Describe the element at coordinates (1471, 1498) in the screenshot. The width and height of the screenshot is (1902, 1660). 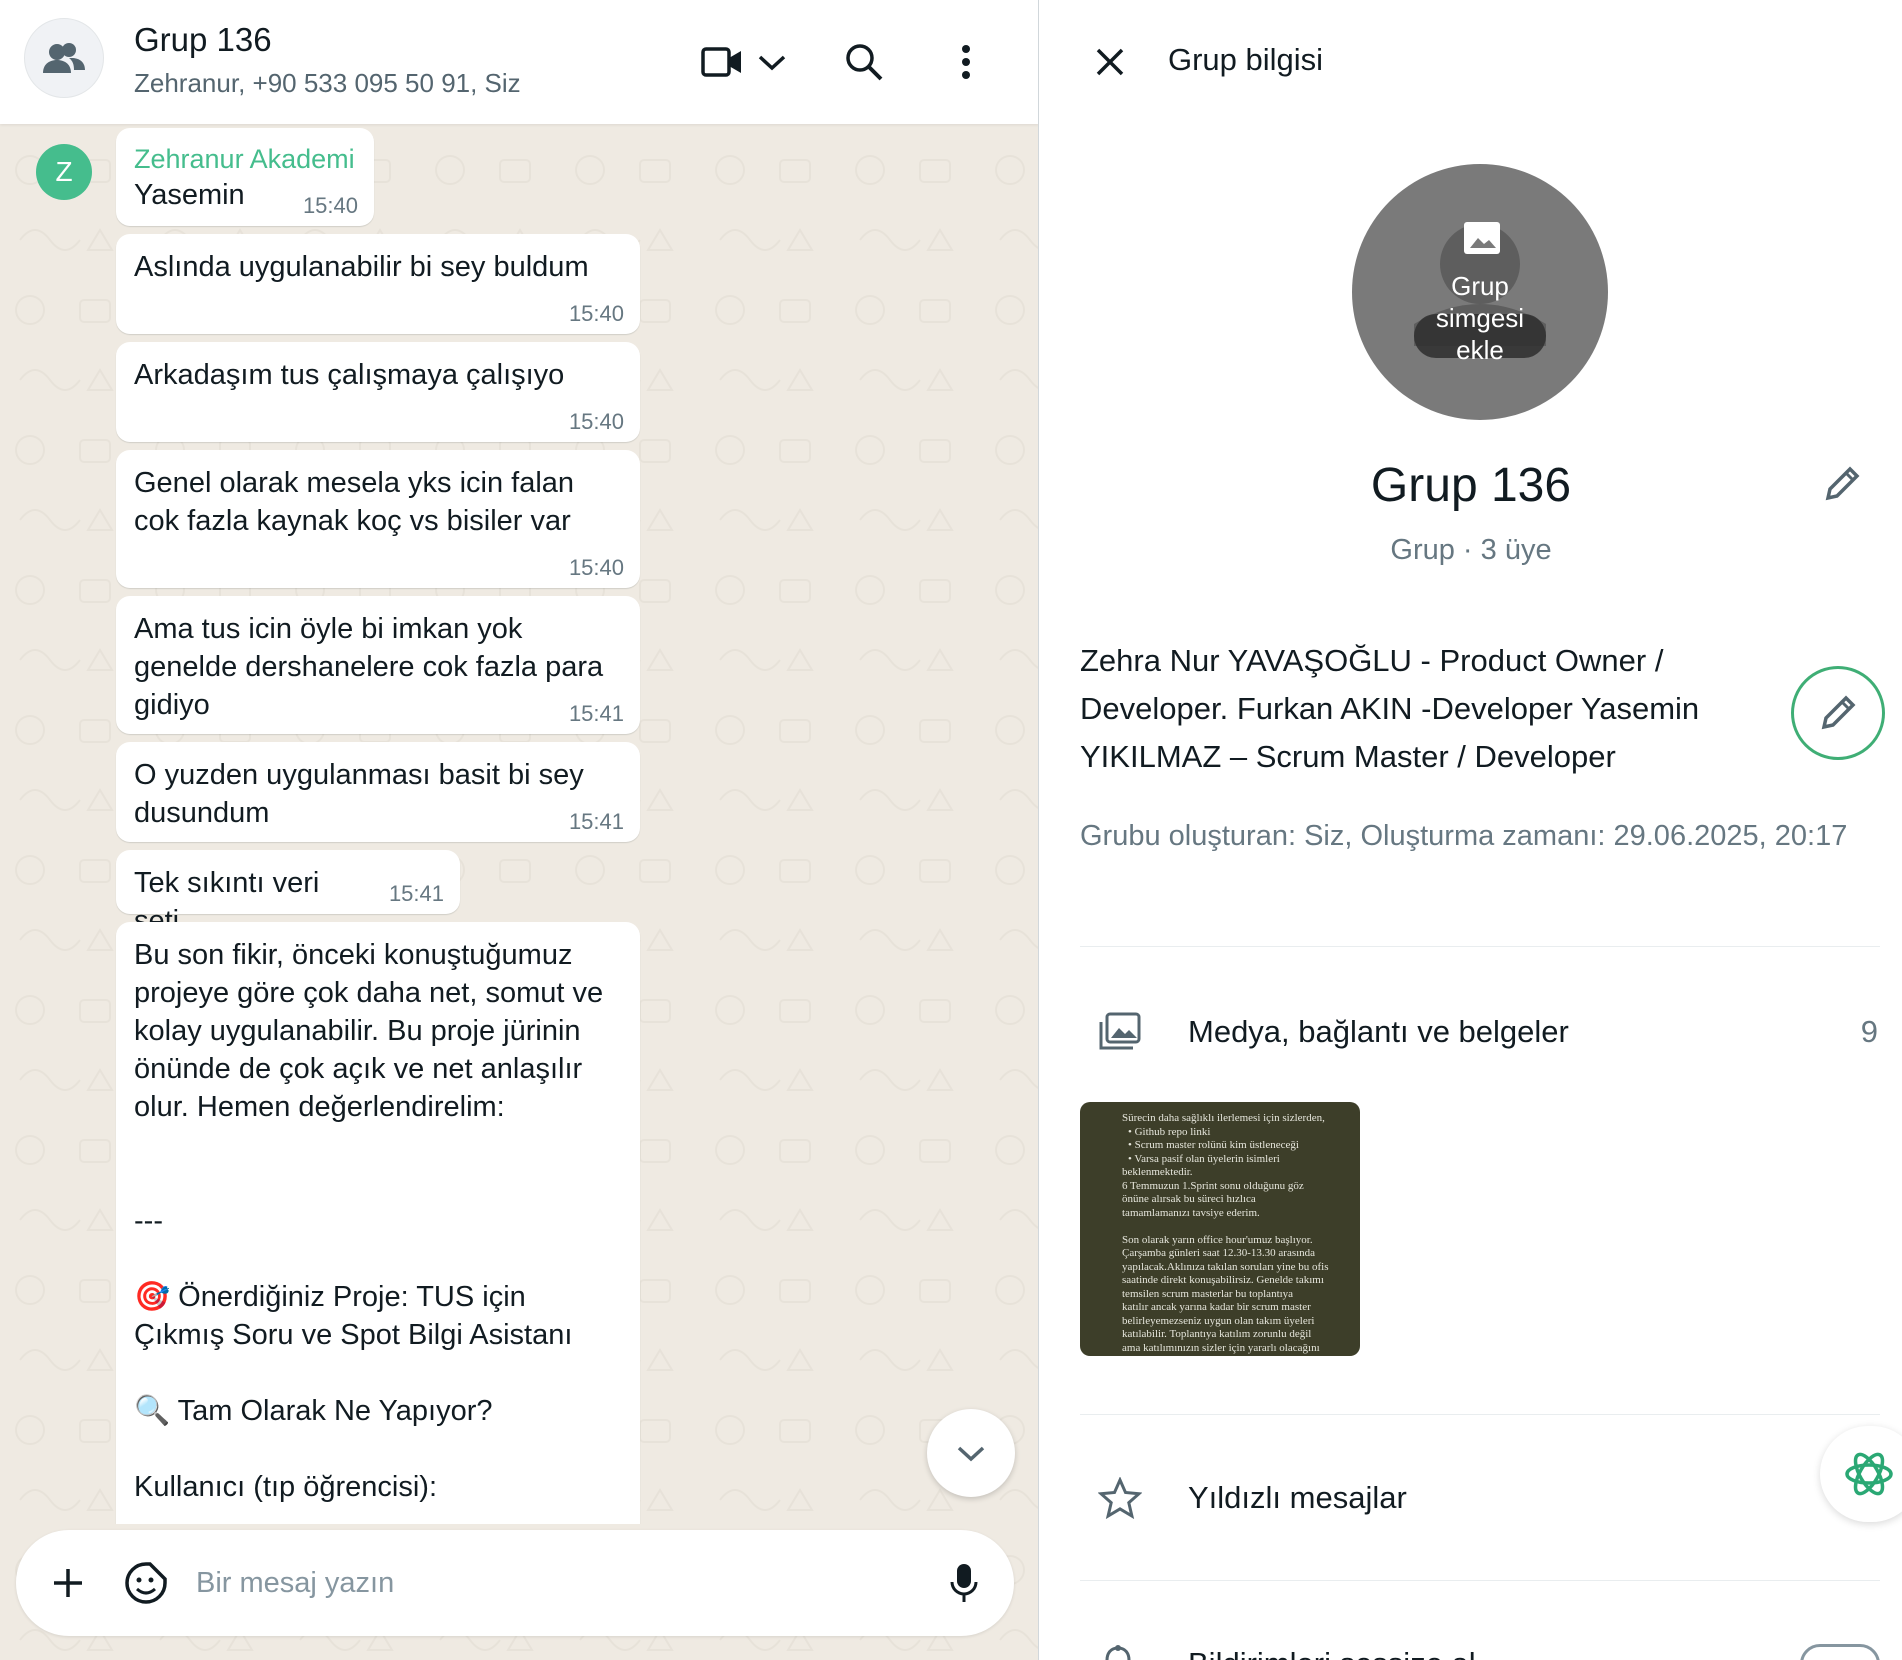
I see `starred-messages-row: Yıldızlı mesajlar` at that location.